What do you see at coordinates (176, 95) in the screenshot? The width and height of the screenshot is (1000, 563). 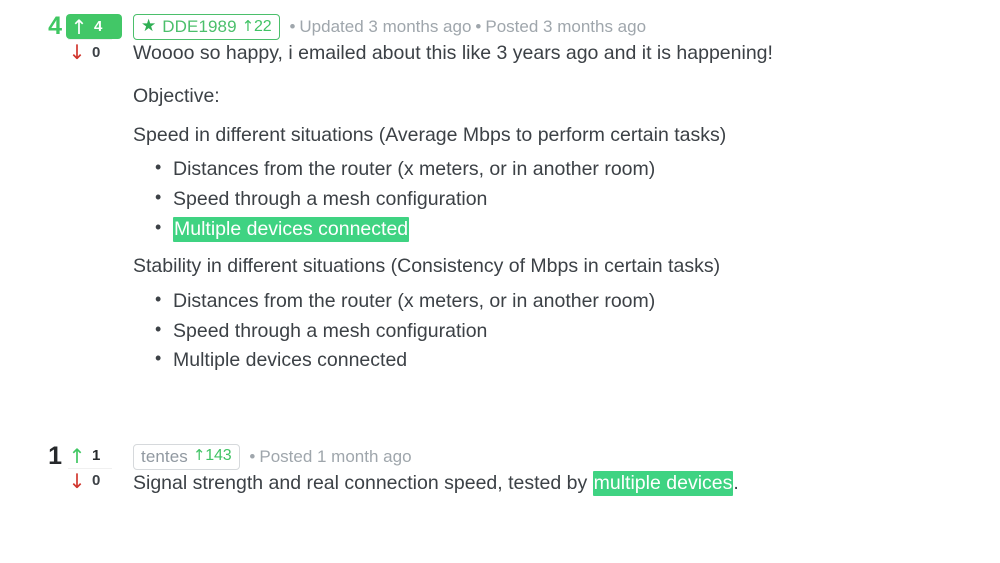 I see `objective-label: Objective:` at bounding box center [176, 95].